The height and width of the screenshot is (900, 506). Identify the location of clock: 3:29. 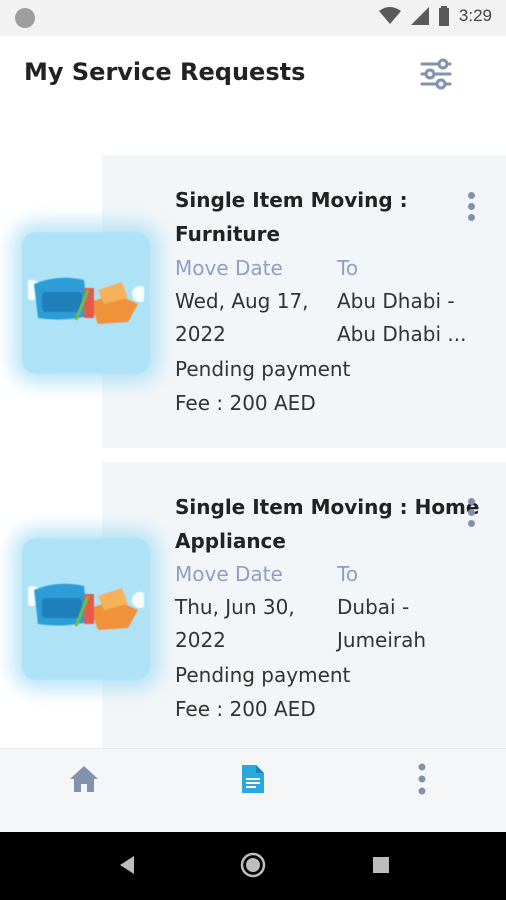
(475, 15).